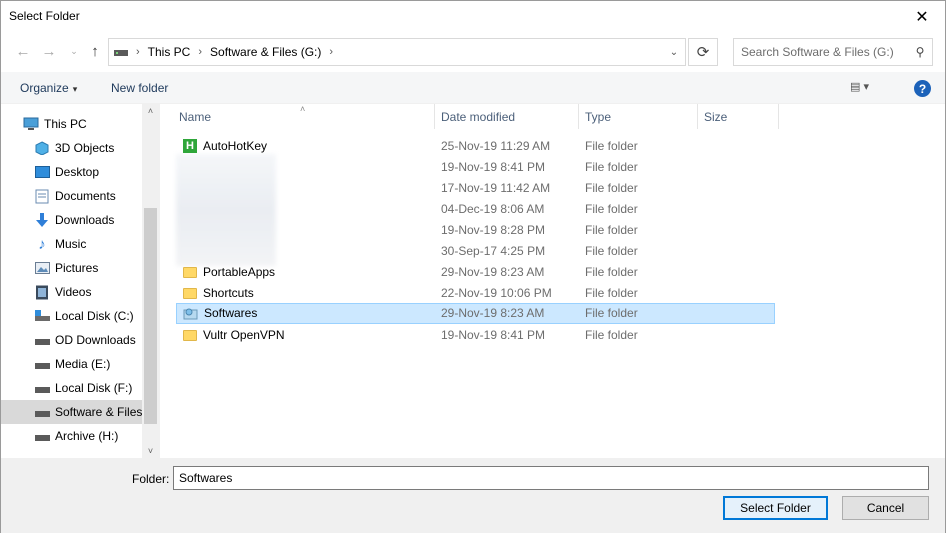 Image resolution: width=946 pixels, height=533 pixels. What do you see at coordinates (920, 52) in the screenshot?
I see `search-icon: ⚲` at bounding box center [920, 52].